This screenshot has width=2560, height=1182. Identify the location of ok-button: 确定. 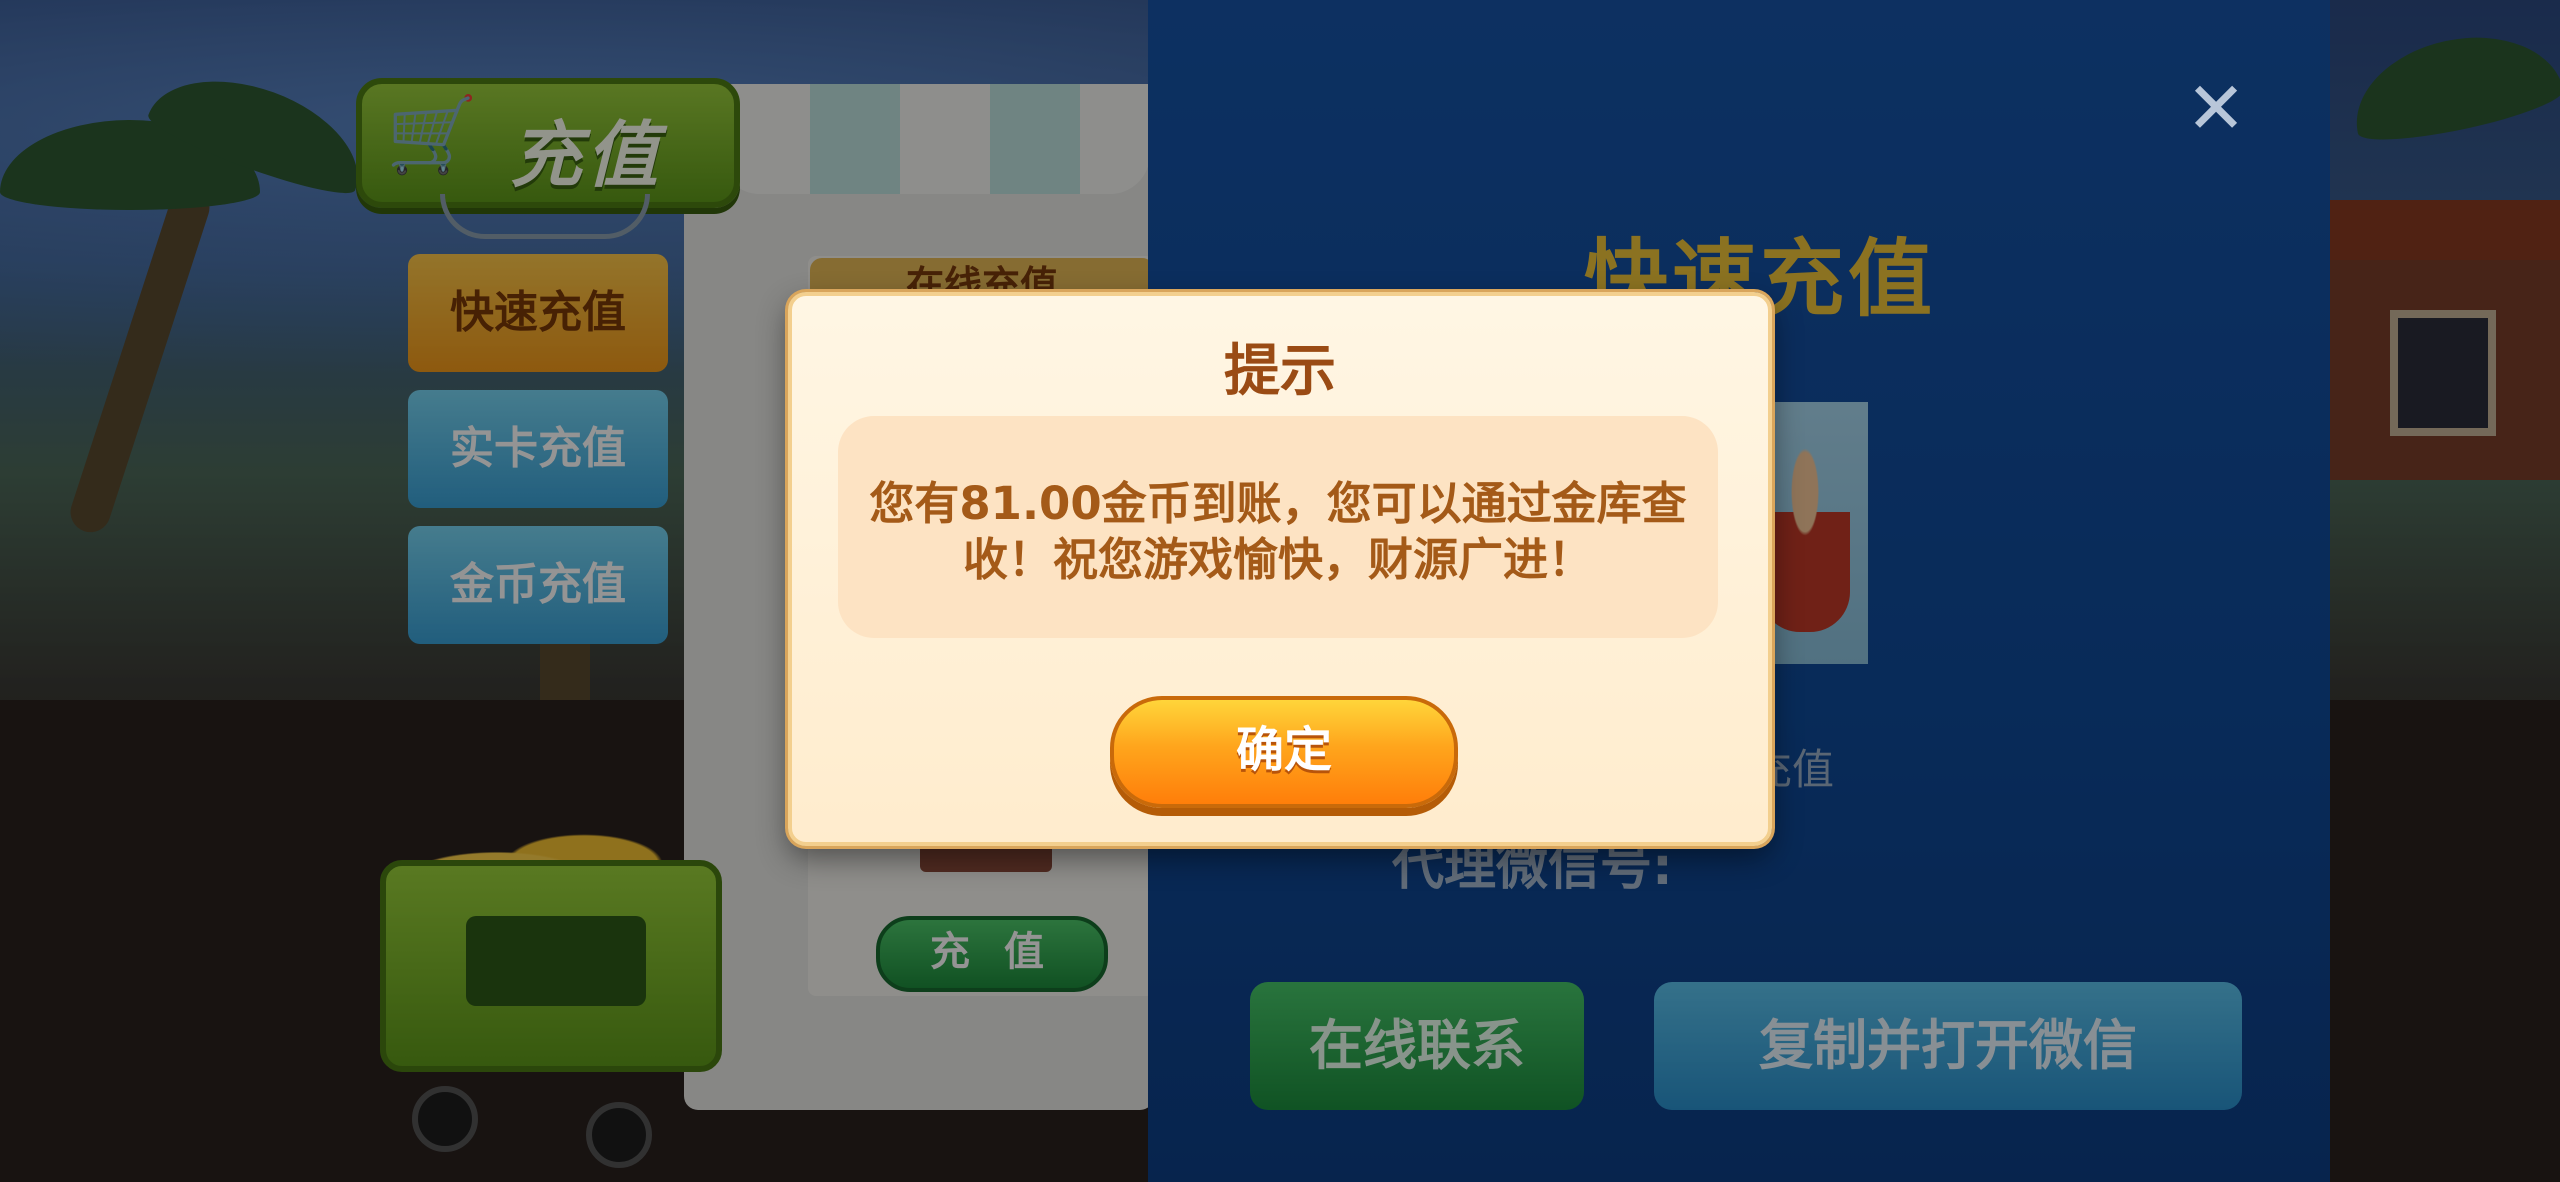
(1284, 752).